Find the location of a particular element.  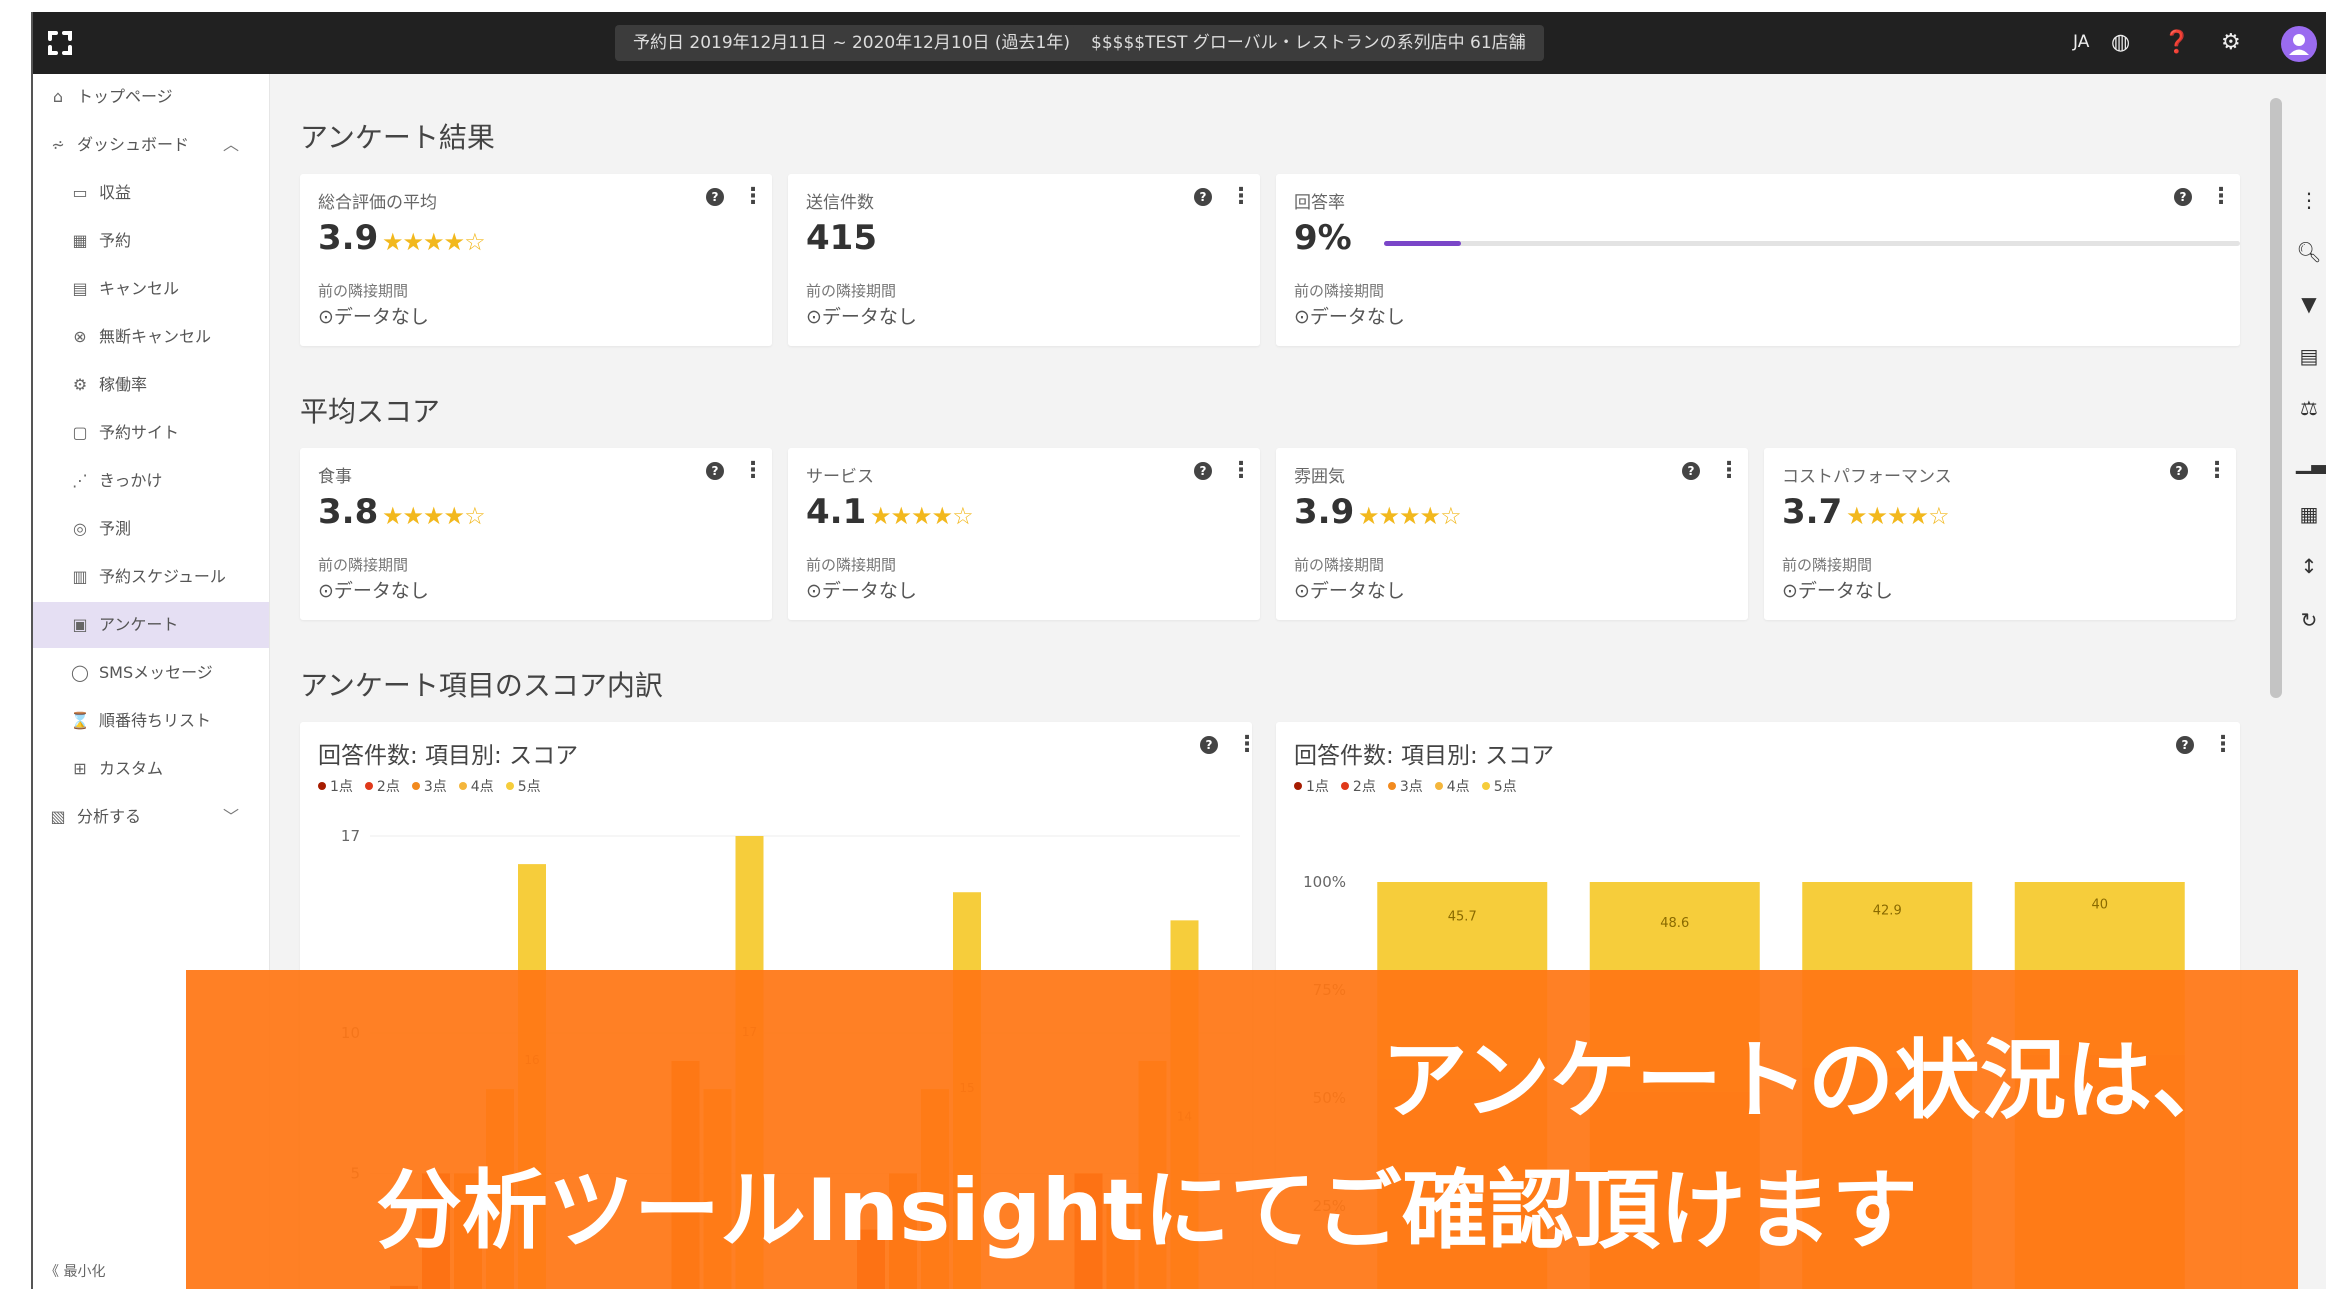

filter-icon: ▼ is located at coordinates (2309, 304).